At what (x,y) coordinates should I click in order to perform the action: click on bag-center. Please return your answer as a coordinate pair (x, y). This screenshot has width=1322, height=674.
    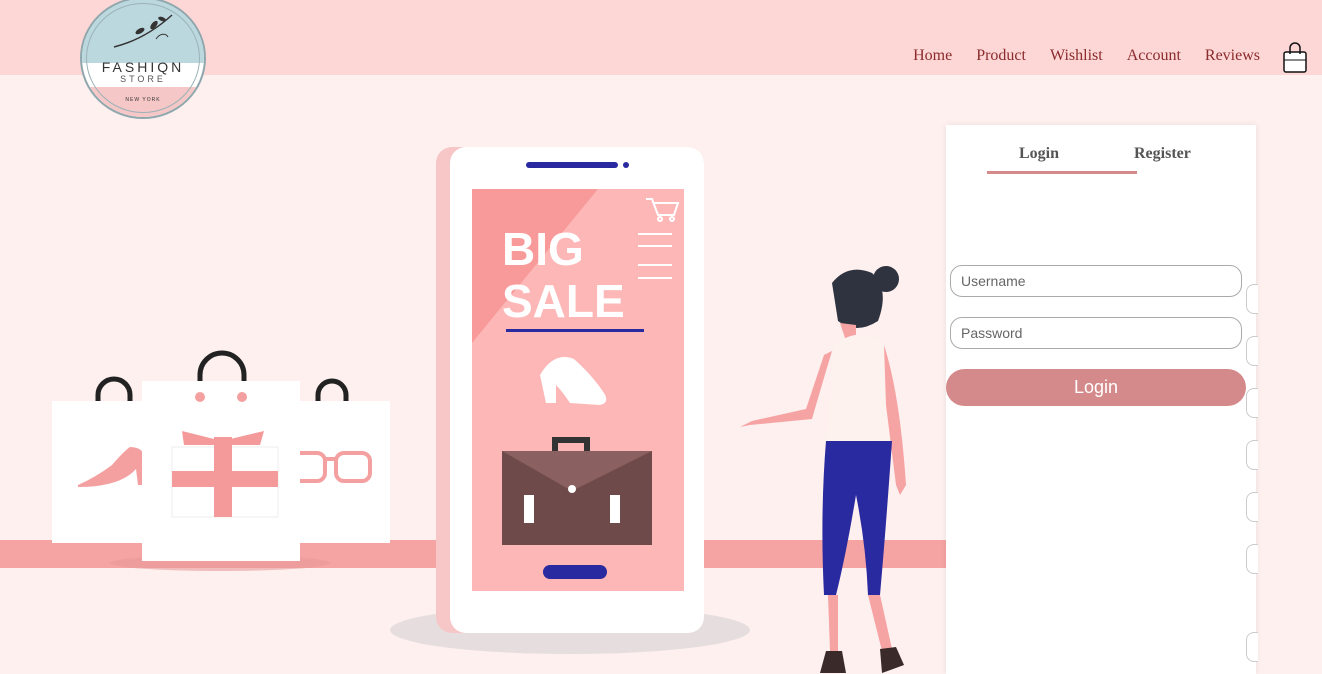
    Looking at the image, I should click on (221, 455).